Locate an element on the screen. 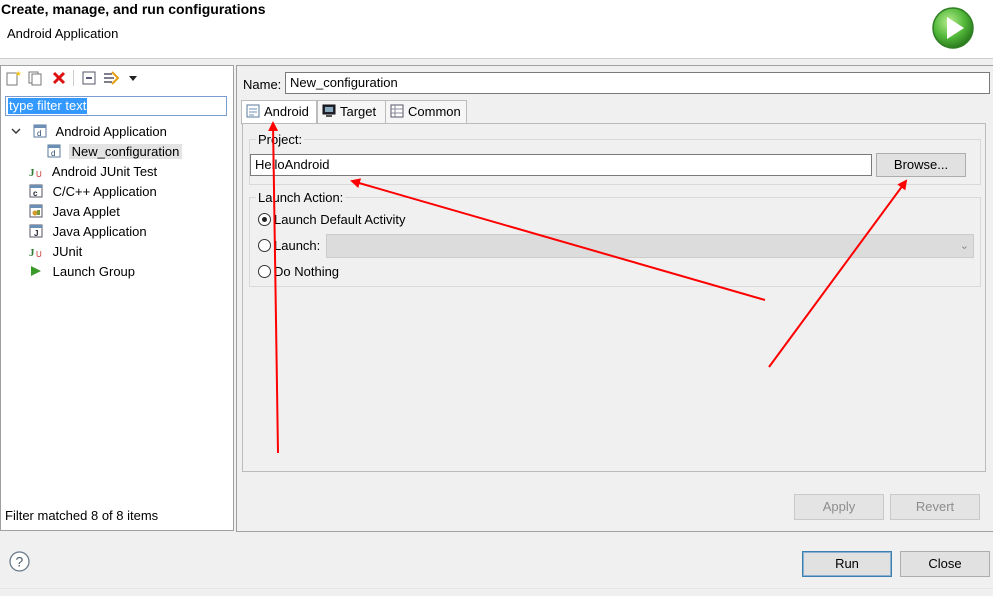  duplicate-icon is located at coordinates (35, 78).